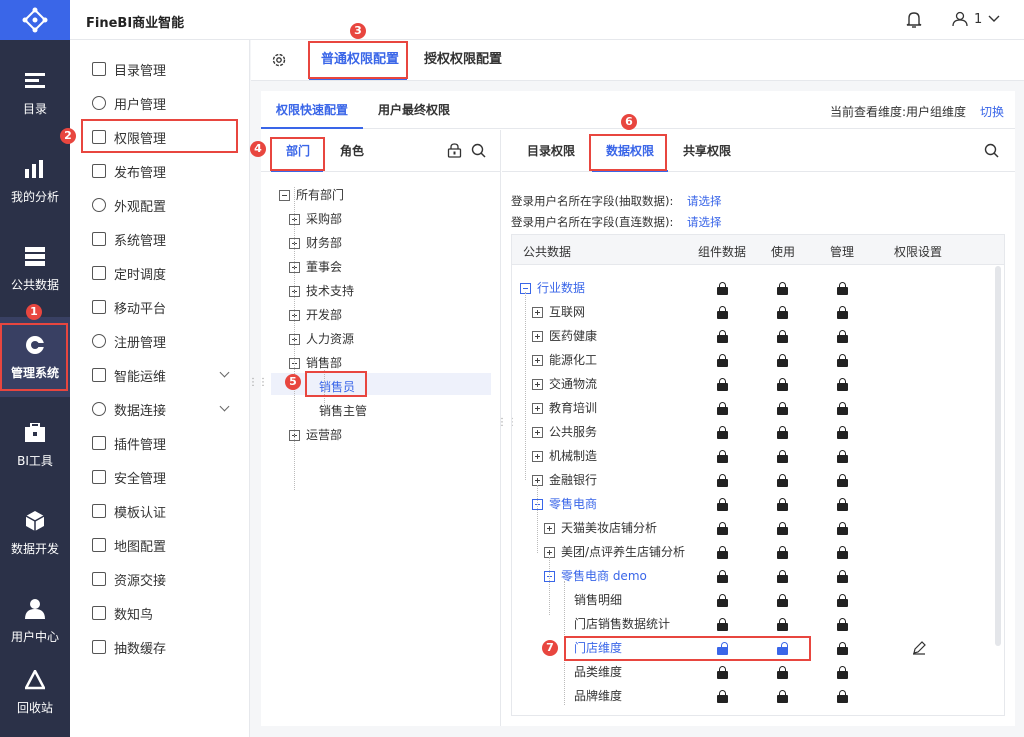  Describe the element at coordinates (600, 528) in the screenshot. I see `data-tree-item: 天猫美妆店铺分析` at that location.